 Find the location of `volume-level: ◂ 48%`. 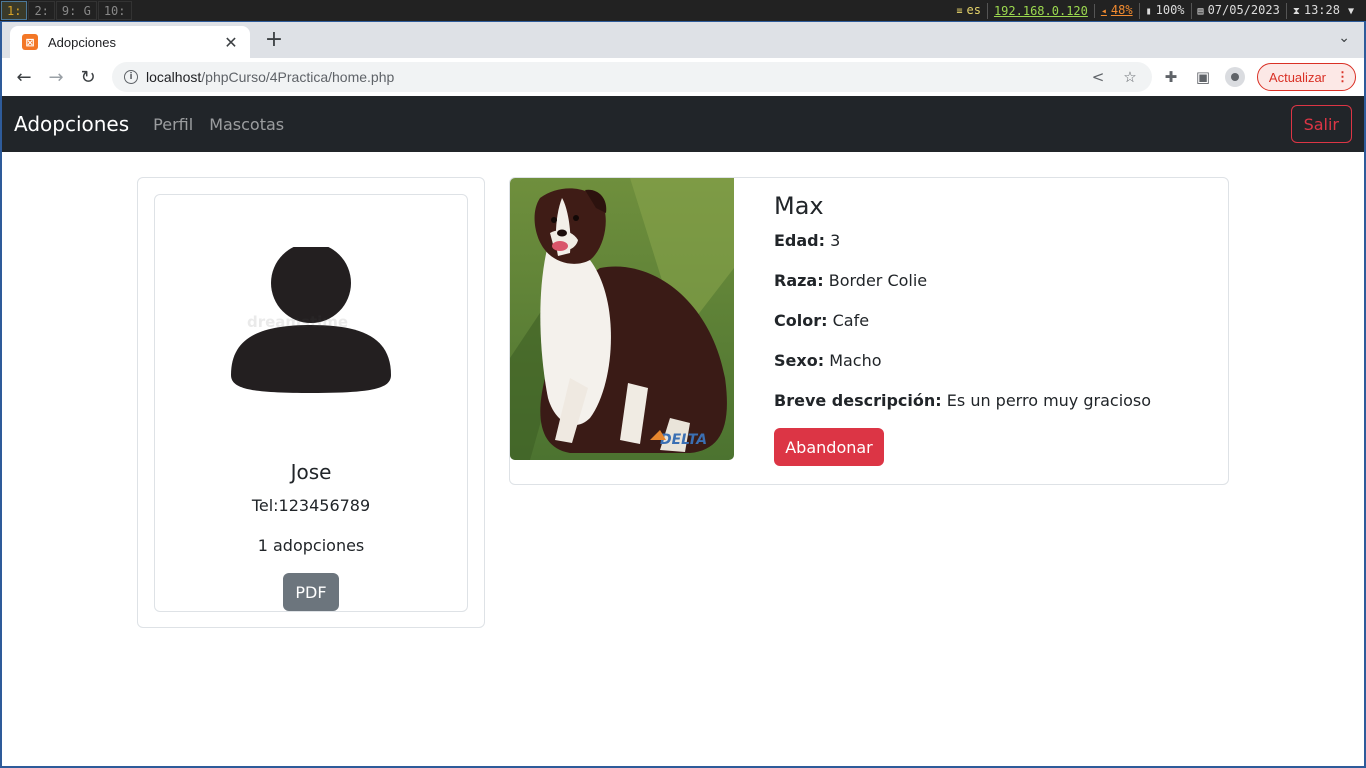

volume-level: ◂ 48% is located at coordinates (1117, 10).